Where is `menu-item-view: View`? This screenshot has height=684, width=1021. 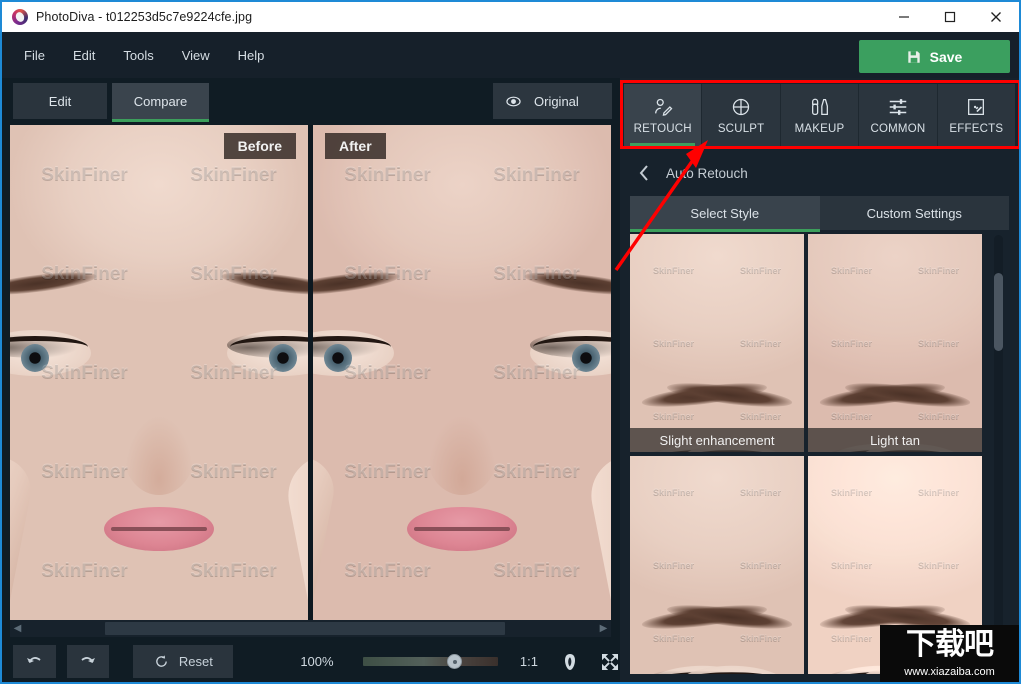 menu-item-view: View is located at coordinates (196, 55).